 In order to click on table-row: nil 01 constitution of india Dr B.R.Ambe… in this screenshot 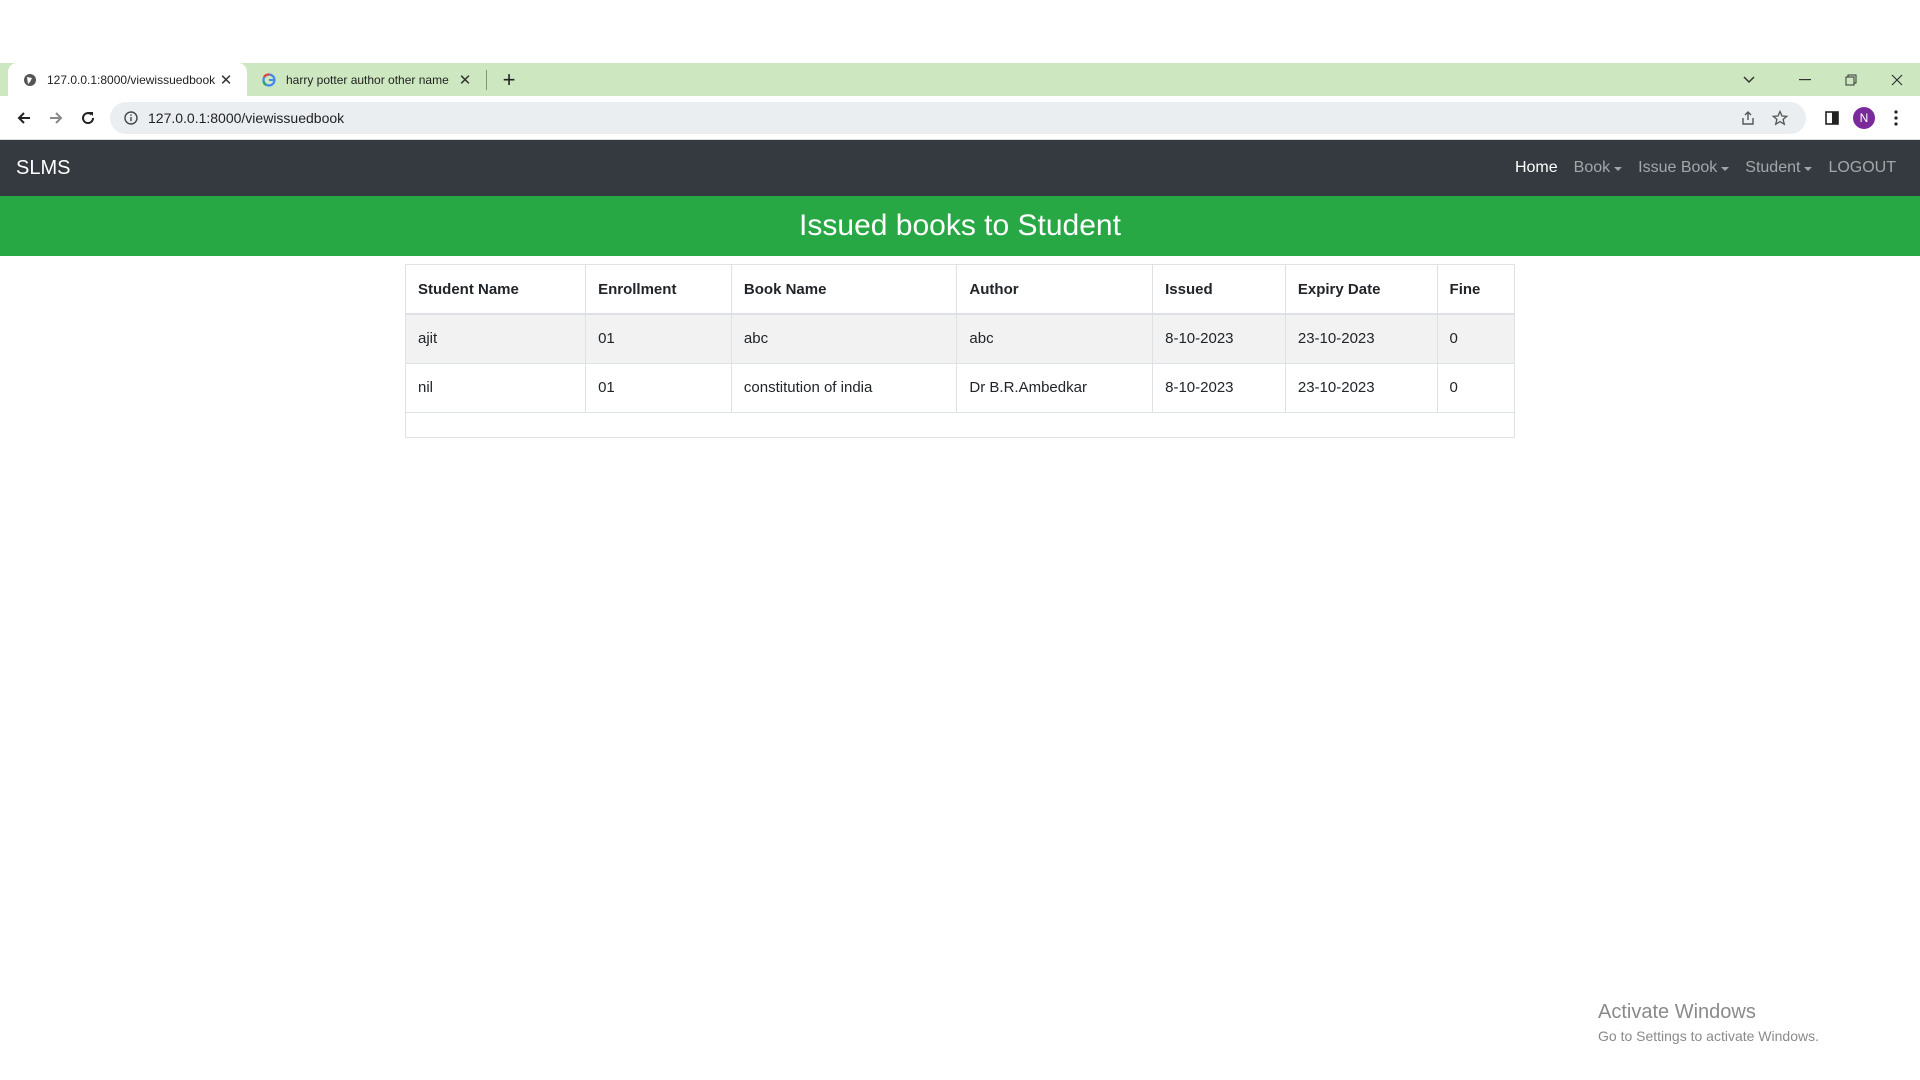, I will do `click(960, 388)`.